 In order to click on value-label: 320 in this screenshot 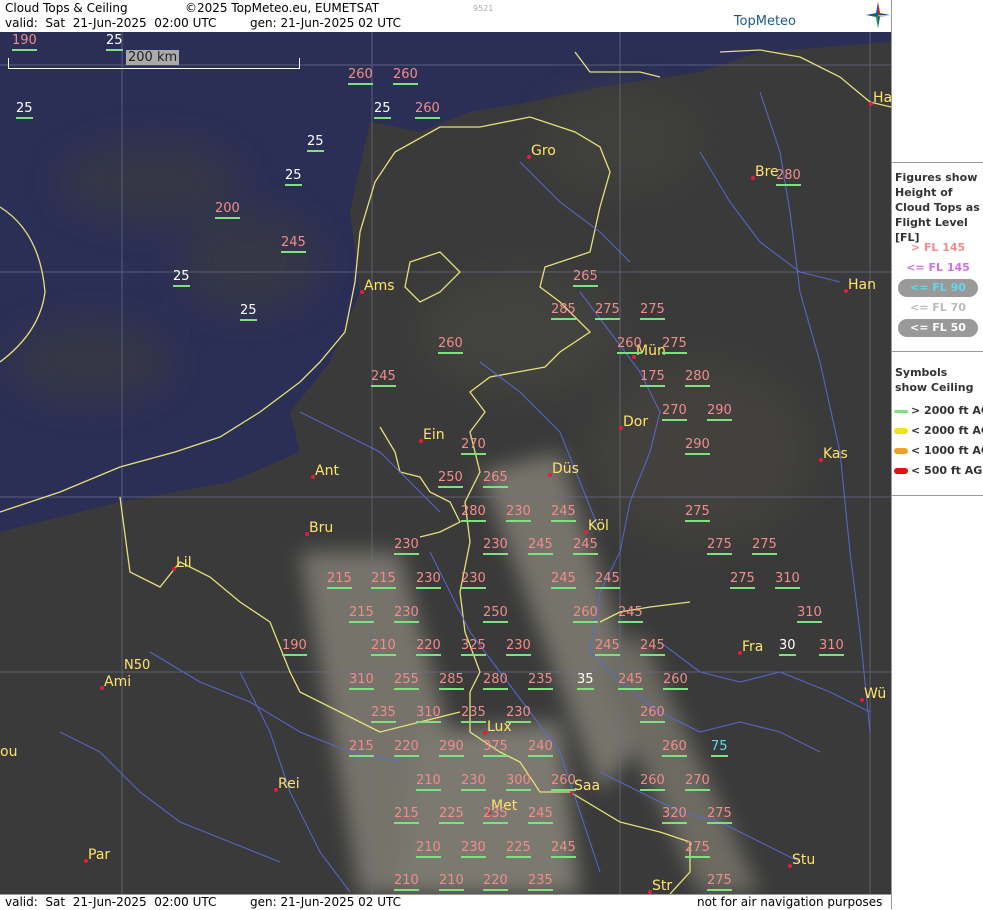, I will do `click(674, 815)`.